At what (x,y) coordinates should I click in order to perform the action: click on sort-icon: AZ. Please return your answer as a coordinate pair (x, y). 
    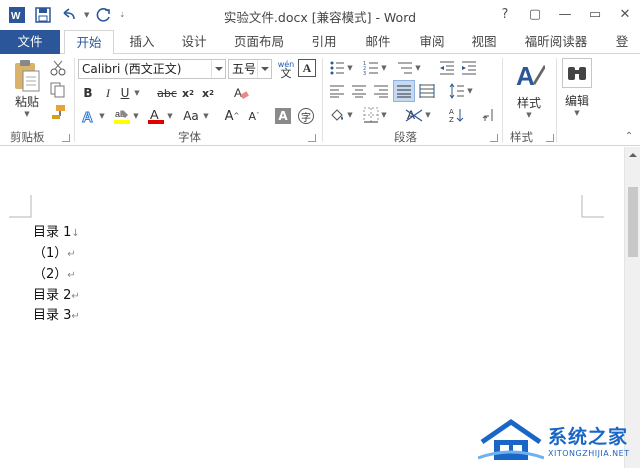
    Looking at the image, I should click on (457, 115).